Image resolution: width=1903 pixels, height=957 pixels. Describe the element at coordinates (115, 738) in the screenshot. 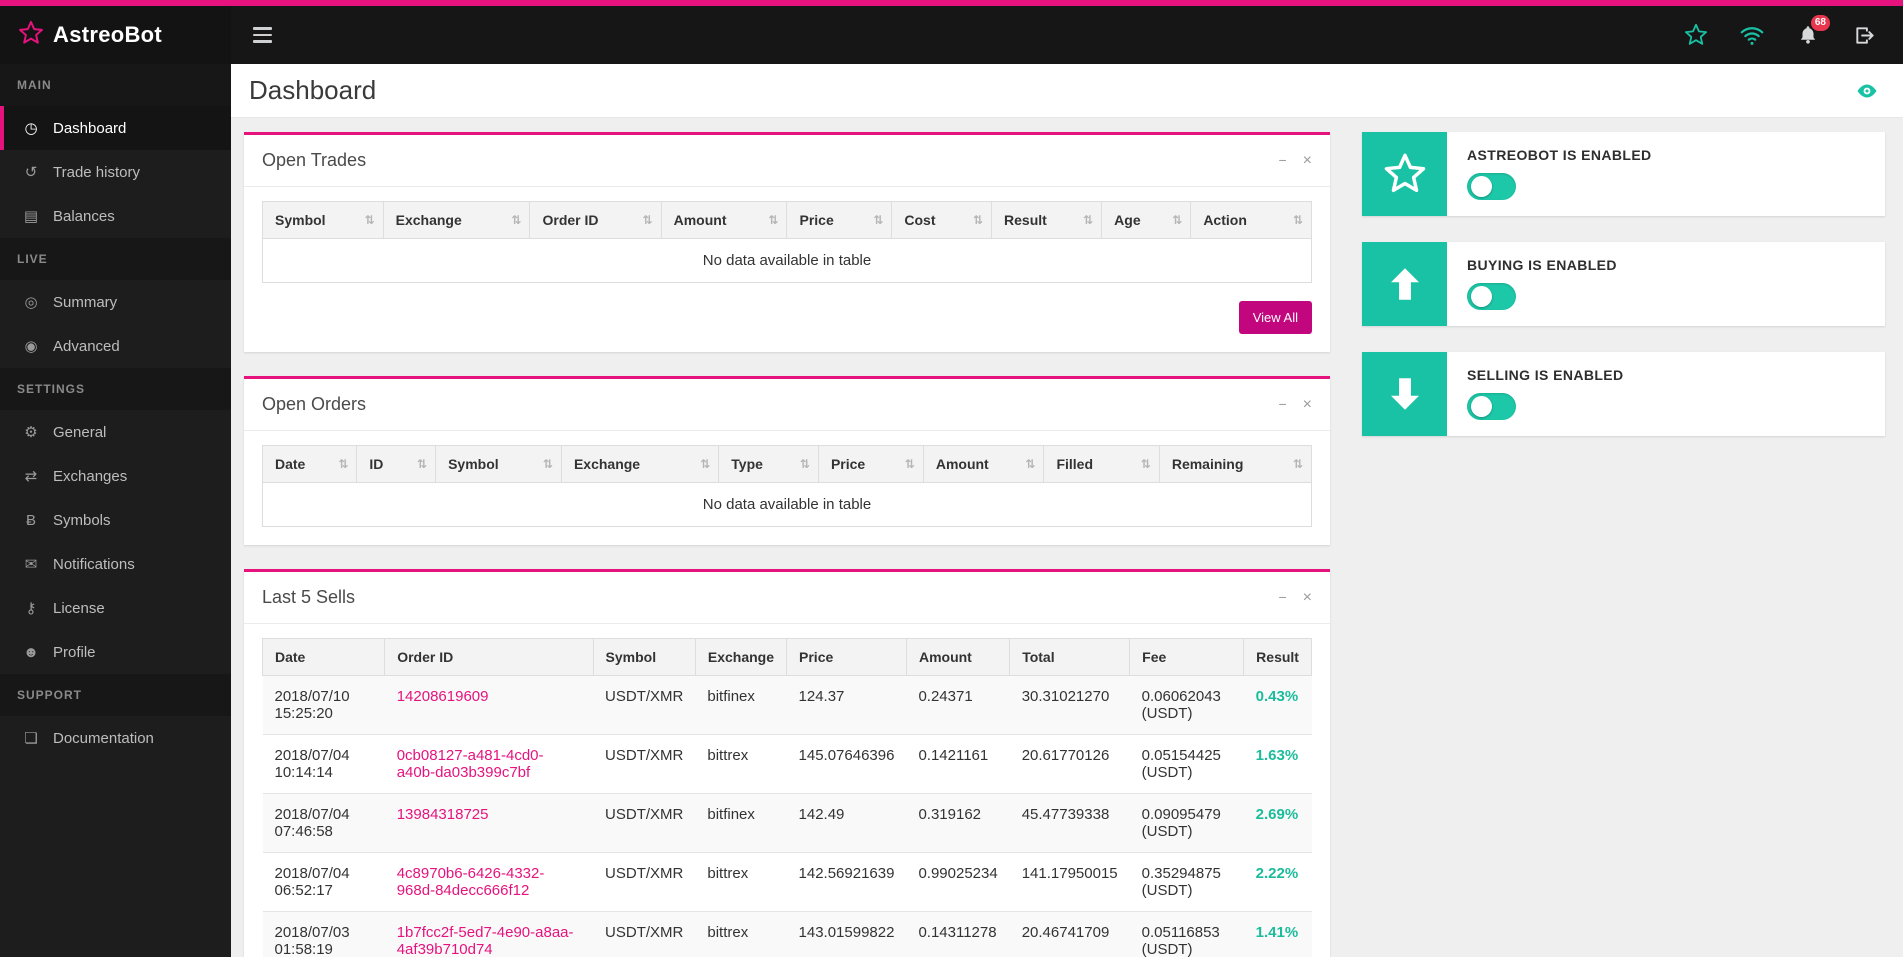

I see `sidebar-item-documentation: ❏ Documentation` at that location.